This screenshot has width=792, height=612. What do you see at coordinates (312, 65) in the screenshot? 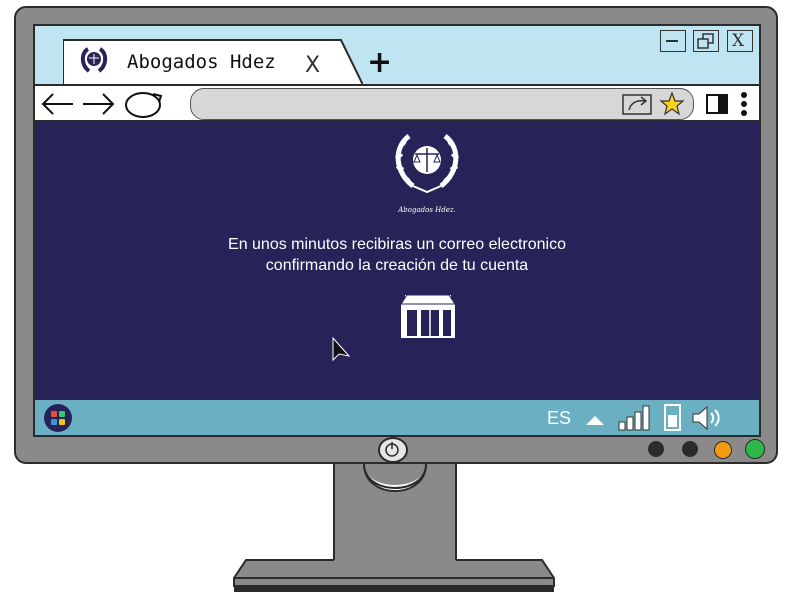
I see `tab-close-icon: X` at bounding box center [312, 65].